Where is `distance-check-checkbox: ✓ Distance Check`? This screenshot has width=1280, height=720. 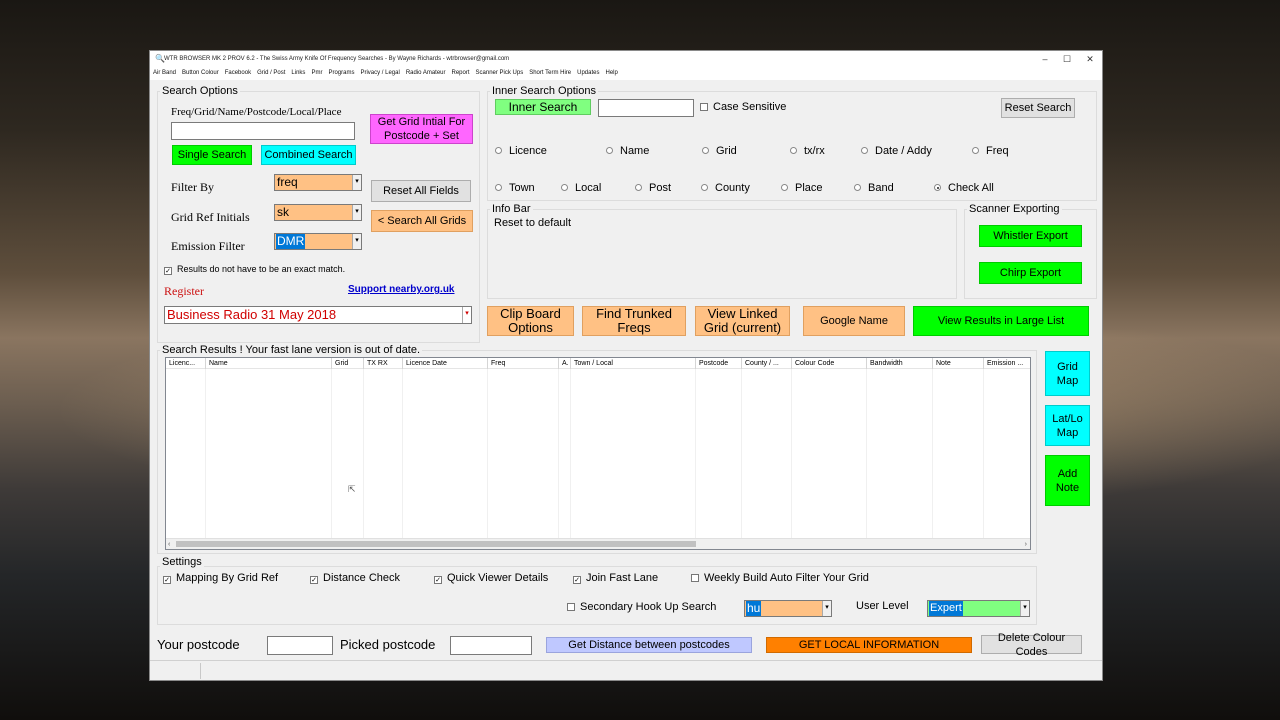 distance-check-checkbox: ✓ Distance Check is located at coordinates (355, 578).